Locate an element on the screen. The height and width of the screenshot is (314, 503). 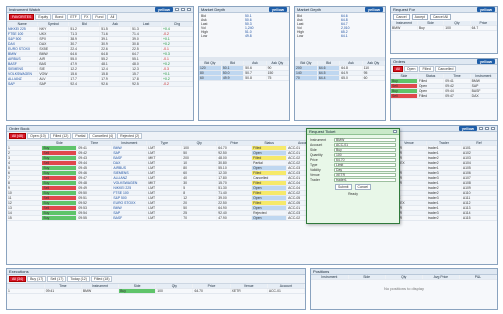
tab-1: Open is located at coordinates (411, 69).